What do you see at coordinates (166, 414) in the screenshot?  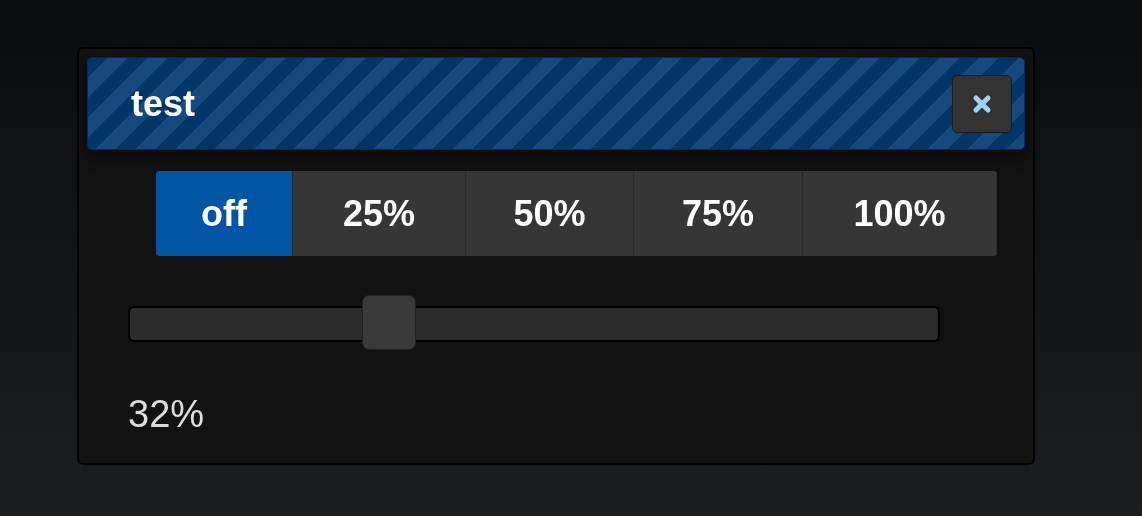 I see `value-label: 32%` at bounding box center [166, 414].